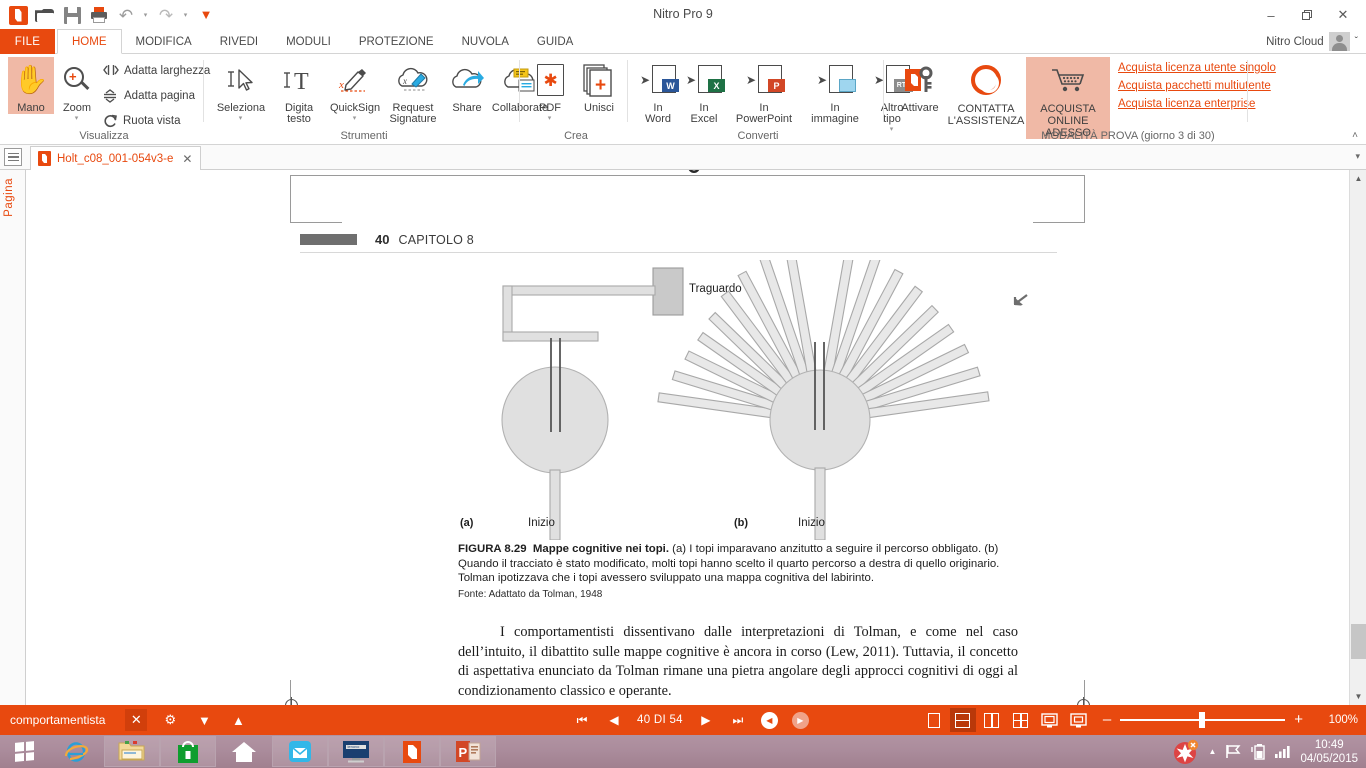  Describe the element at coordinates (1128, 136) in the screenshot. I see `trial-mode-label: MODALITÀ PROVA (giorno 3 di 30)` at that location.